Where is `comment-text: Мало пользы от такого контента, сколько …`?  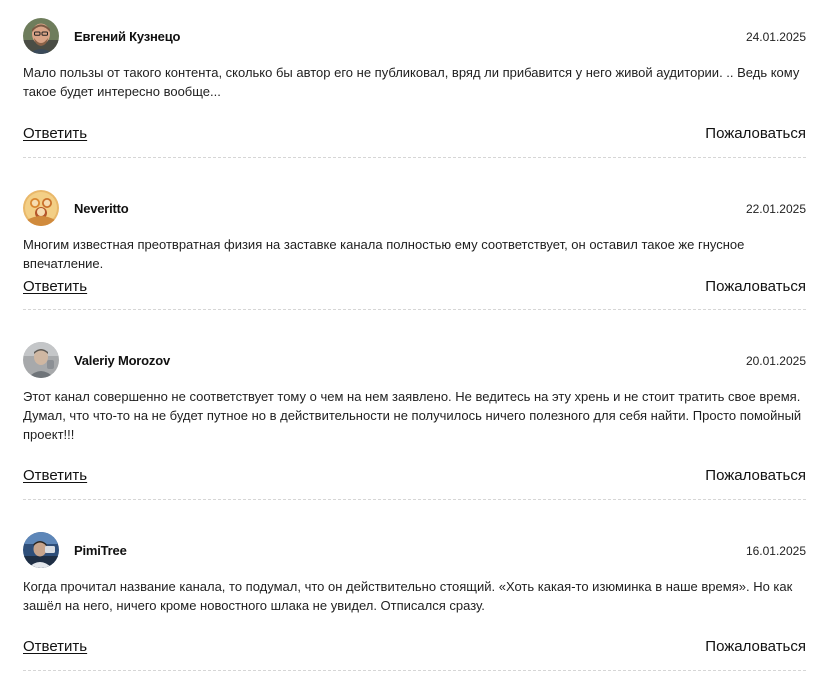
comment-text: Мало пользы от такого контента, сколько … is located at coordinates (411, 82).